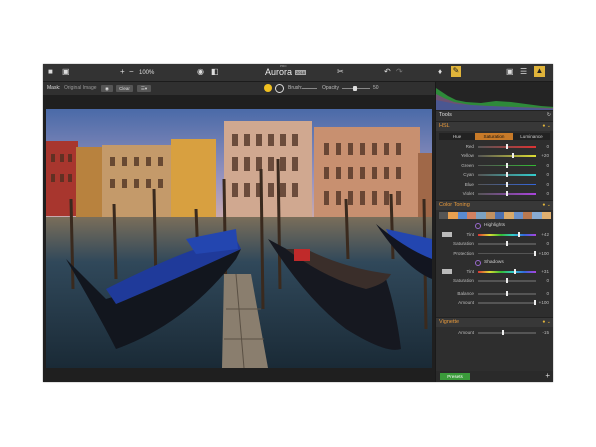 The image size is (596, 447). What do you see at coordinates (546, 322) in the screenshot?
I see `vignette-options-icon: ● ⌄` at bounding box center [546, 322].